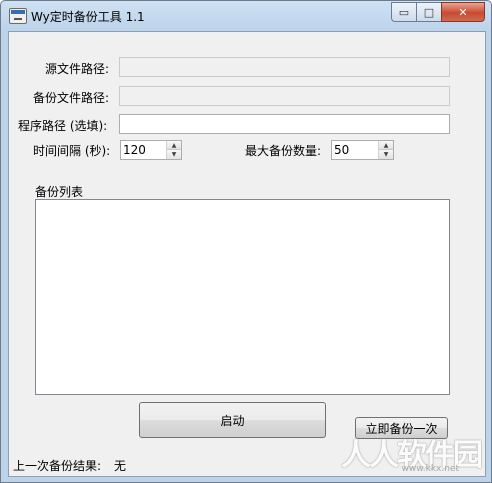 The height and width of the screenshot is (483, 492). What do you see at coordinates (342, 150) in the screenshot?
I see `max-count-value: 50` at bounding box center [342, 150].